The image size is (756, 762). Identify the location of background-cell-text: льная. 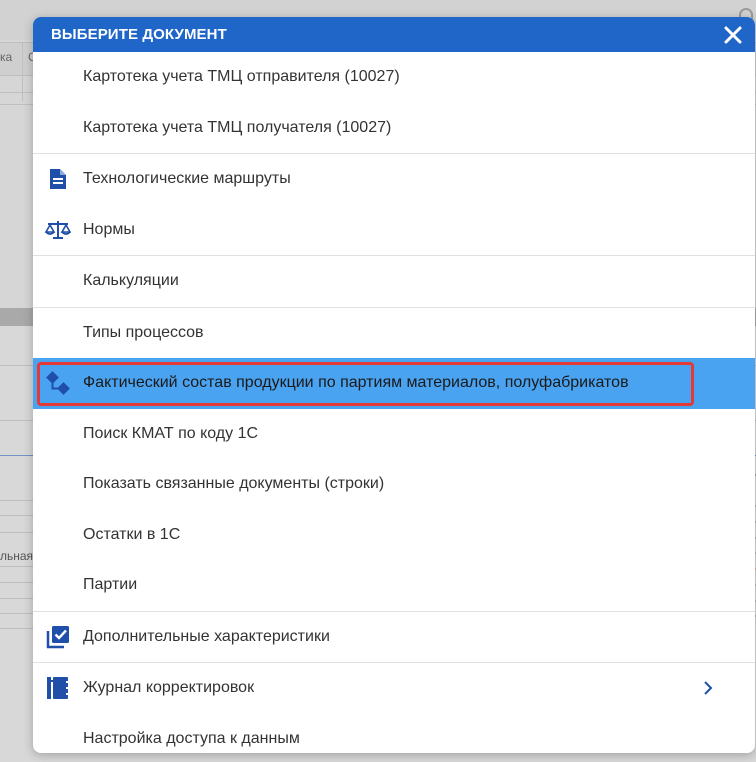
(17, 556).